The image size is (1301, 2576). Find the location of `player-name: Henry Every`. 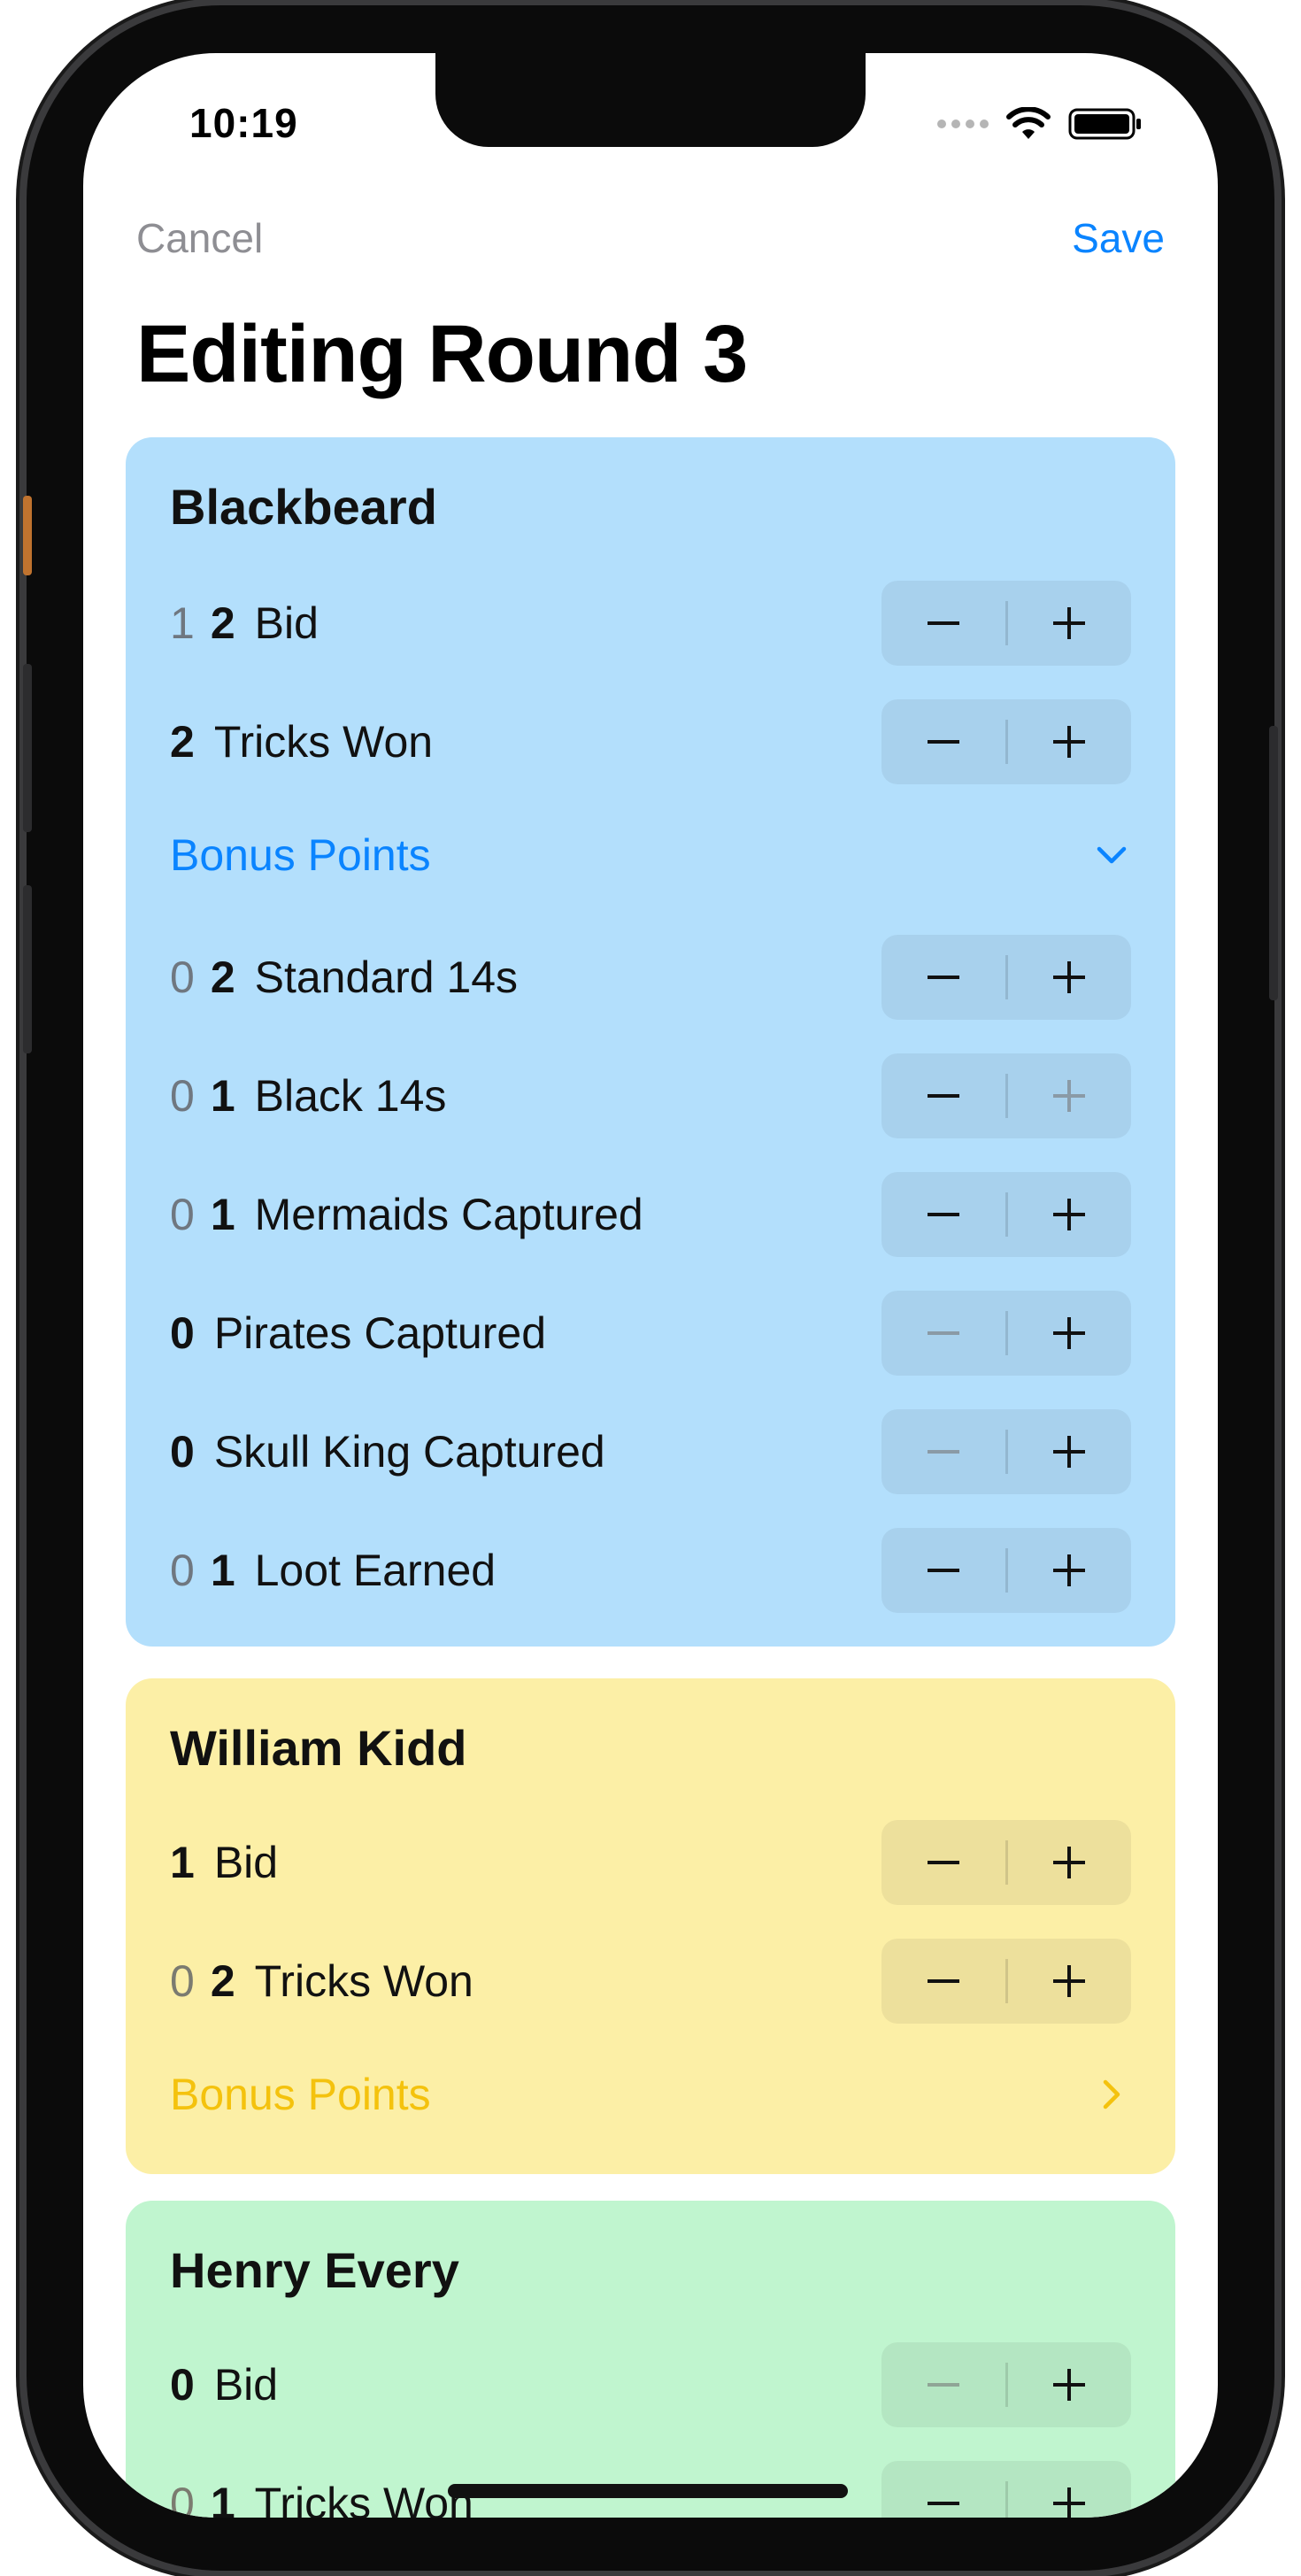

player-name: Henry Every is located at coordinates (315, 2270).